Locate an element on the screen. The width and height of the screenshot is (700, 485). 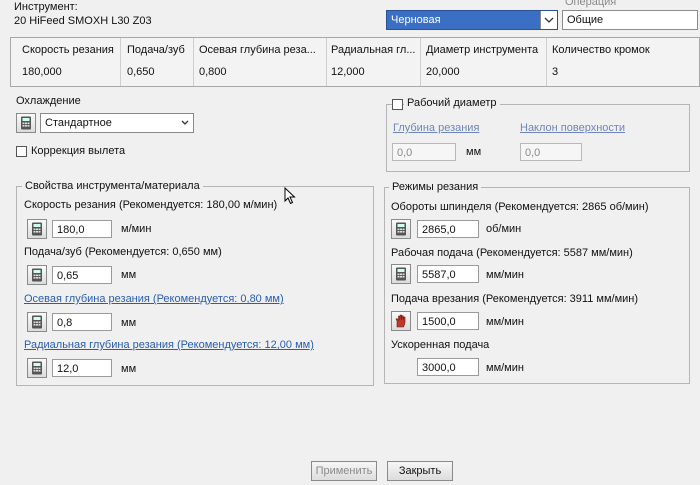
slope-input: 0,0 is located at coordinates (551, 152).